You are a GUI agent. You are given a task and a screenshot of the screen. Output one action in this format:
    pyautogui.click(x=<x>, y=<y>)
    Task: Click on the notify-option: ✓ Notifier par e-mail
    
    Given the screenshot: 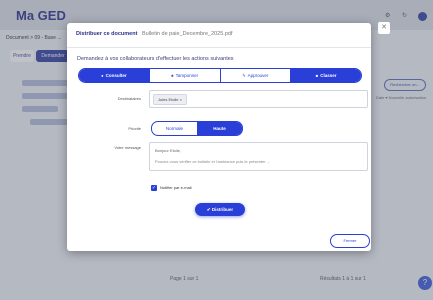 What is the action you would take?
    pyautogui.click(x=171, y=188)
    